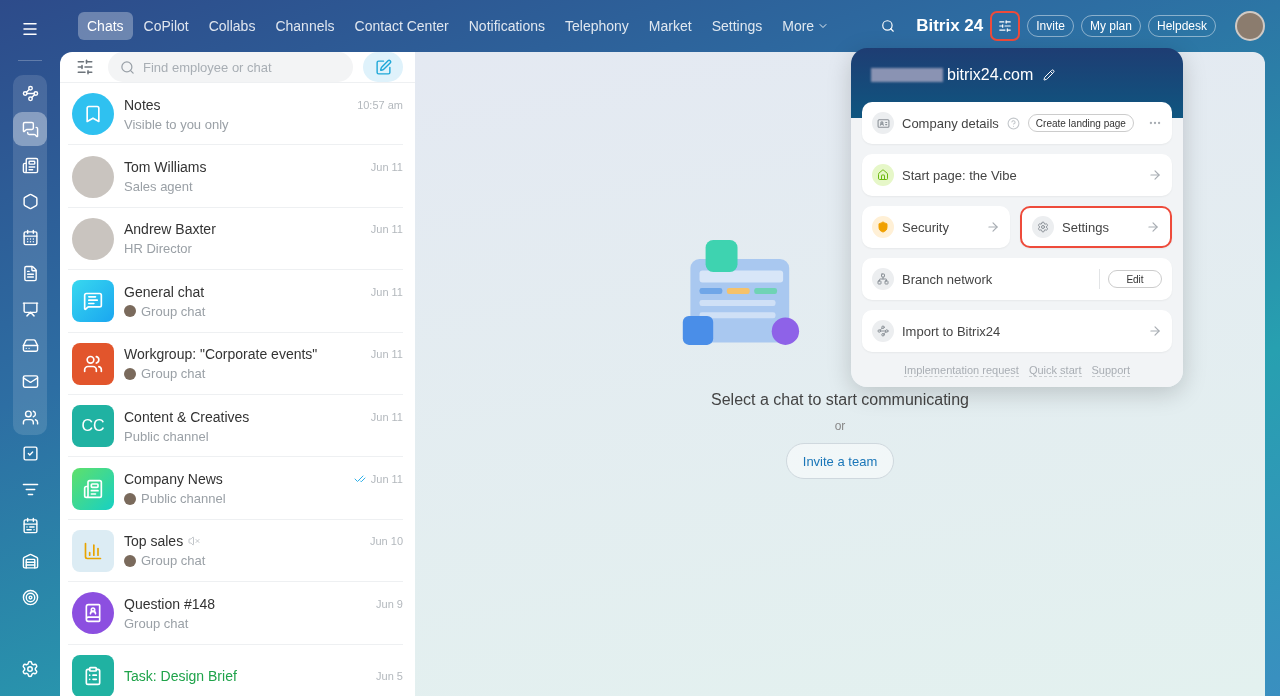 This screenshot has width=1280, height=696. What do you see at coordinates (389, 675) in the screenshot?
I see `chat-time: Jun 5` at bounding box center [389, 675].